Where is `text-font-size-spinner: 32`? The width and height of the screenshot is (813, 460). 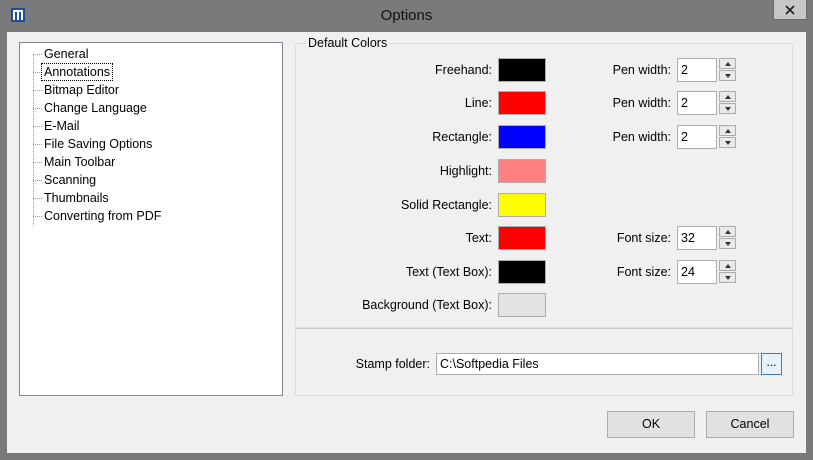
text-font-size-spinner: 32 is located at coordinates (706, 238).